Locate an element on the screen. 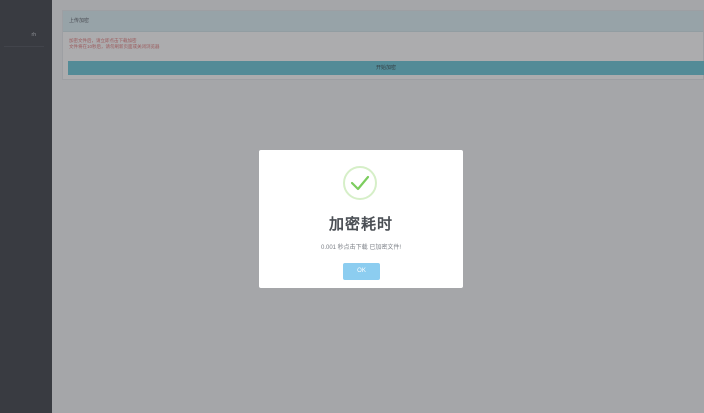  ok-button: OK is located at coordinates (361, 271).